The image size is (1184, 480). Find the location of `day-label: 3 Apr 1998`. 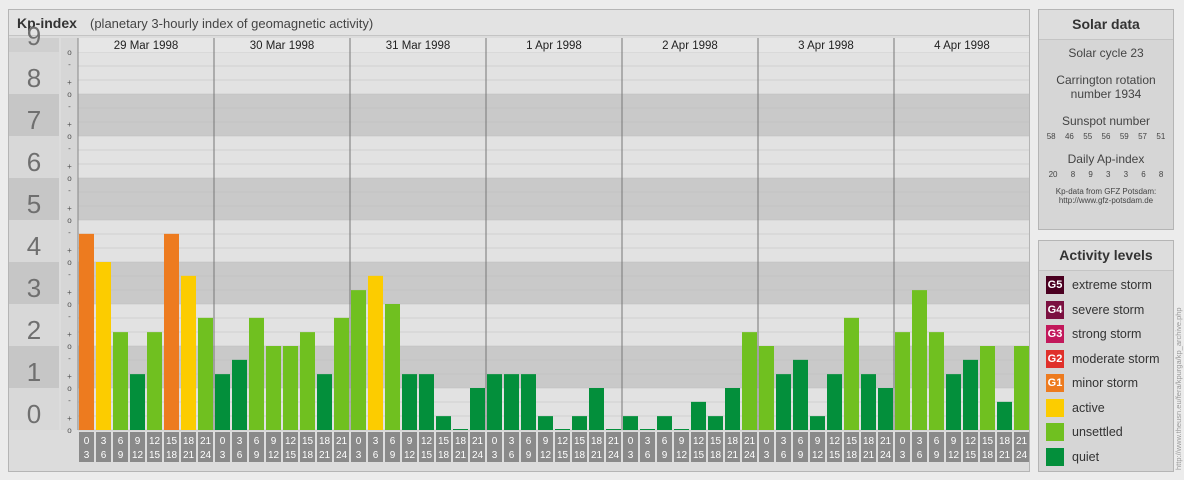

day-label: 3 Apr 1998 is located at coordinates (826, 46).